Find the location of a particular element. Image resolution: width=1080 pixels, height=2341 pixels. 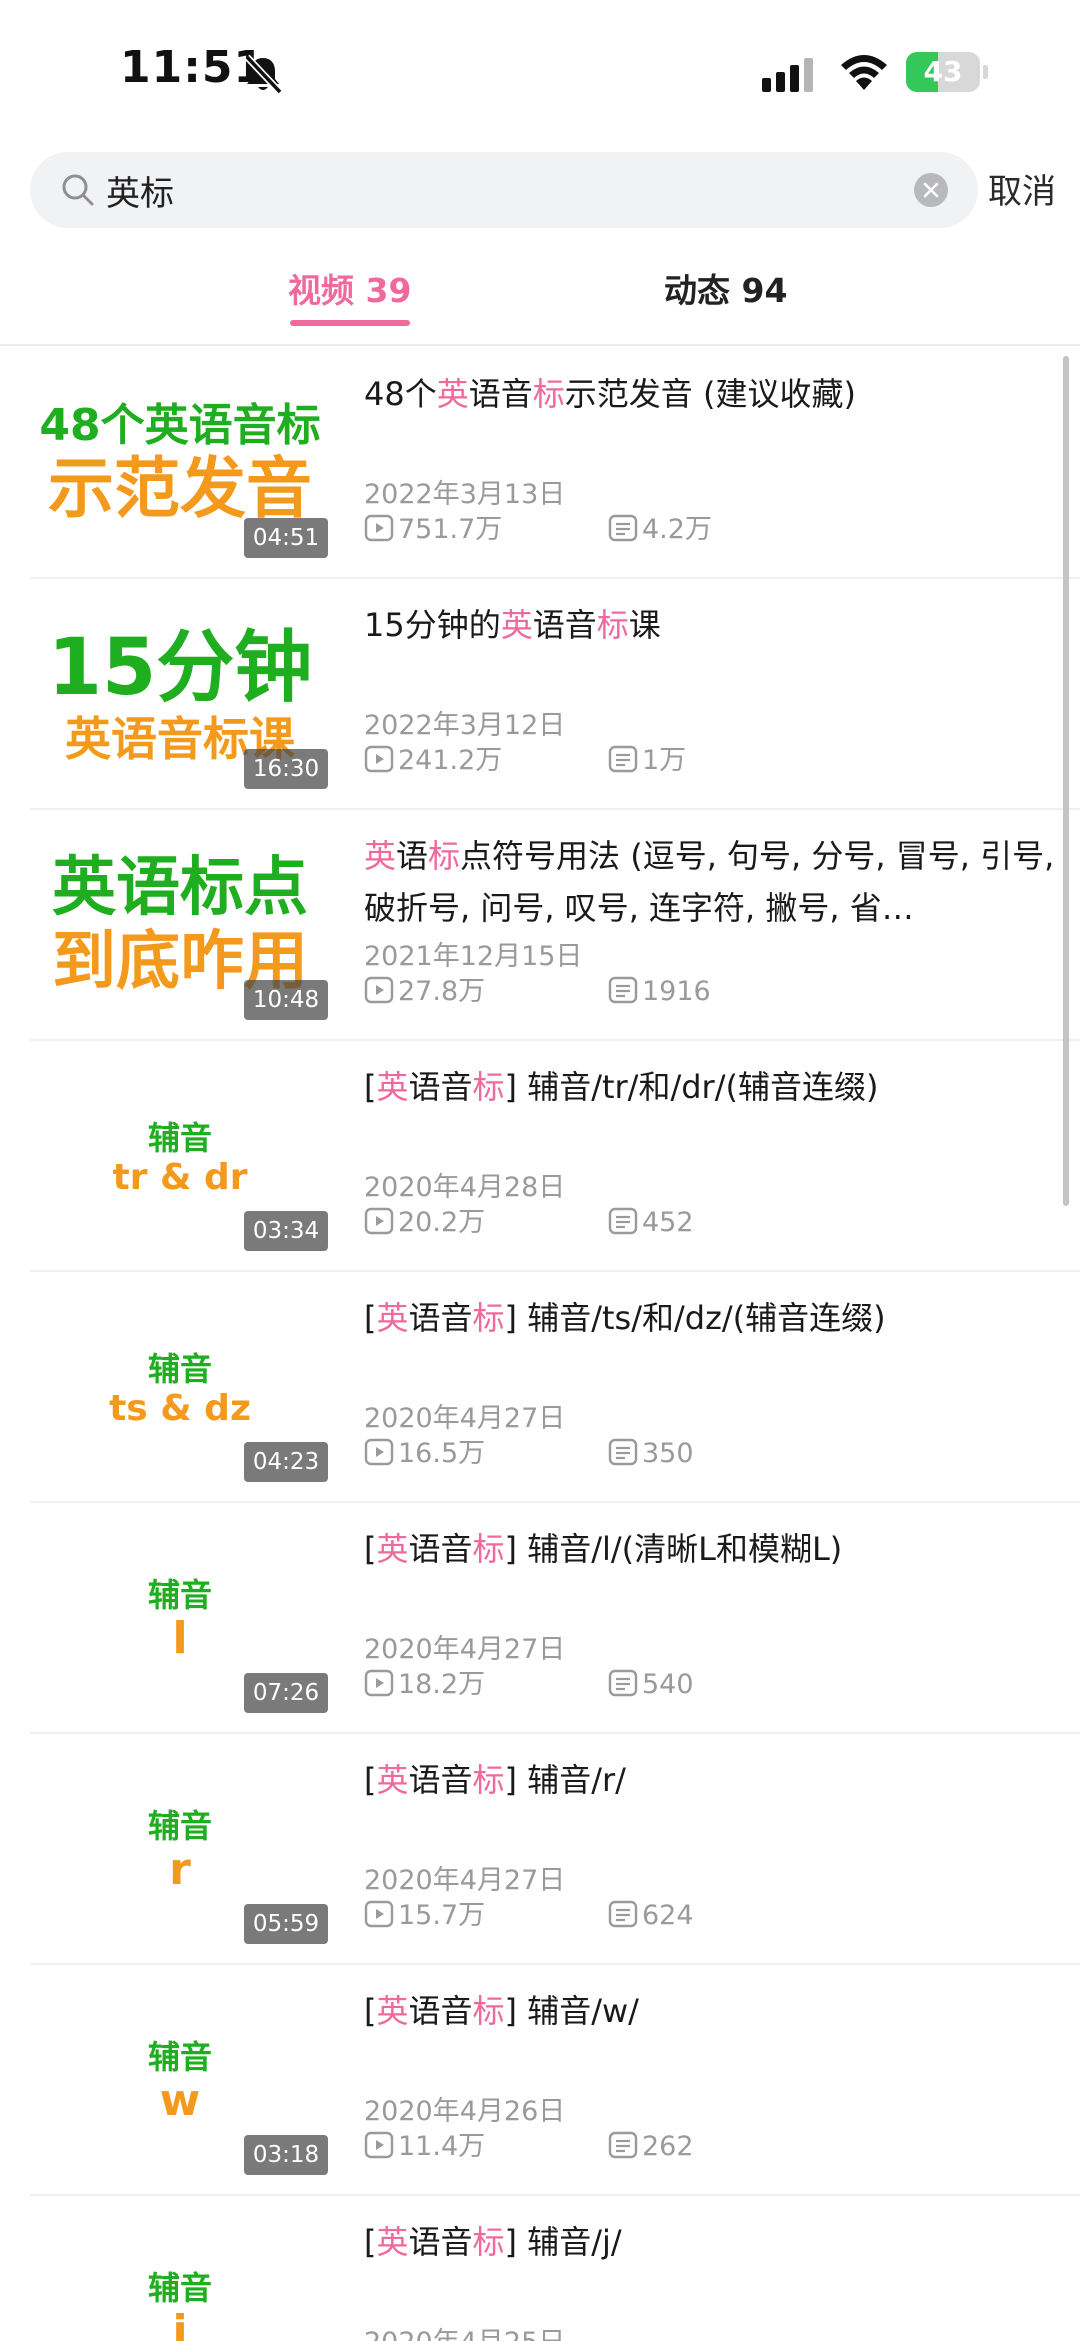

play-count-value: 11.4万 is located at coordinates (442, 2146).